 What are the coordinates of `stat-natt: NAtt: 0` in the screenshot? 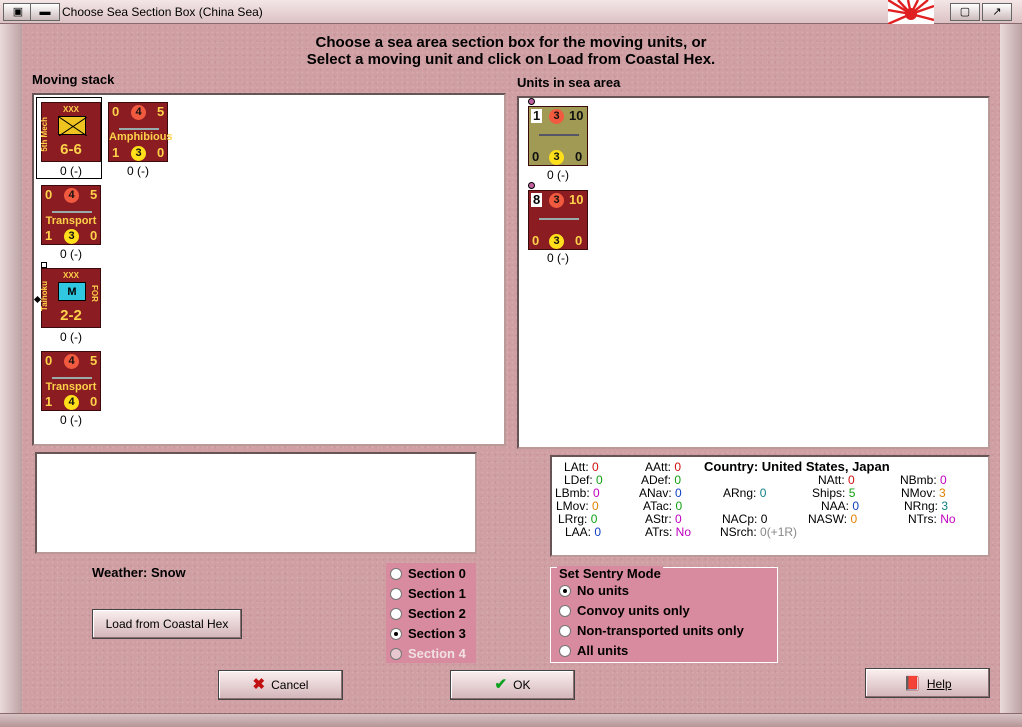 It's located at (836, 480).